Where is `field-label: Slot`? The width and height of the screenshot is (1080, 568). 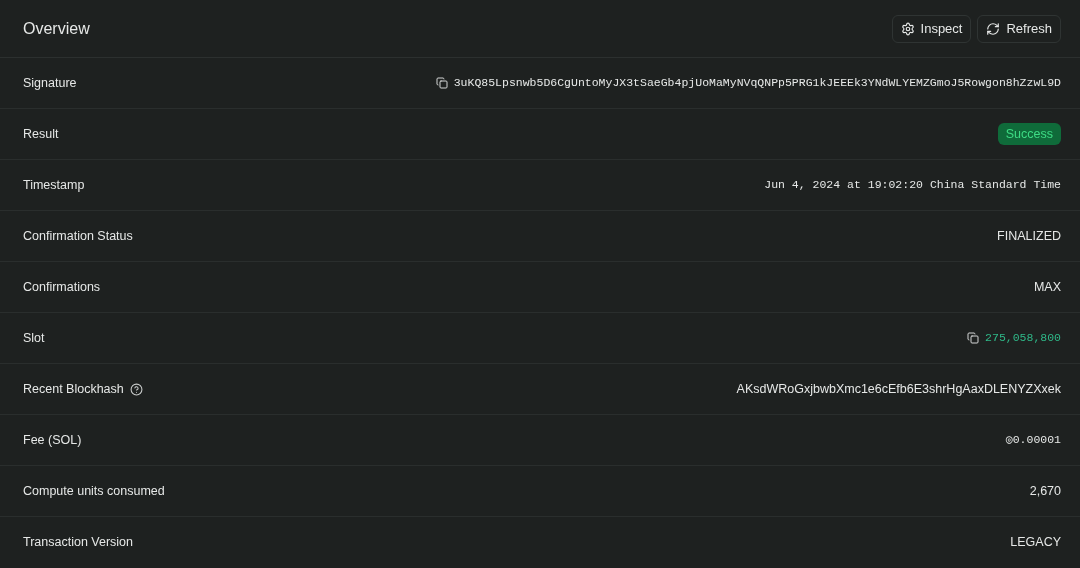 field-label: Slot is located at coordinates (34, 338).